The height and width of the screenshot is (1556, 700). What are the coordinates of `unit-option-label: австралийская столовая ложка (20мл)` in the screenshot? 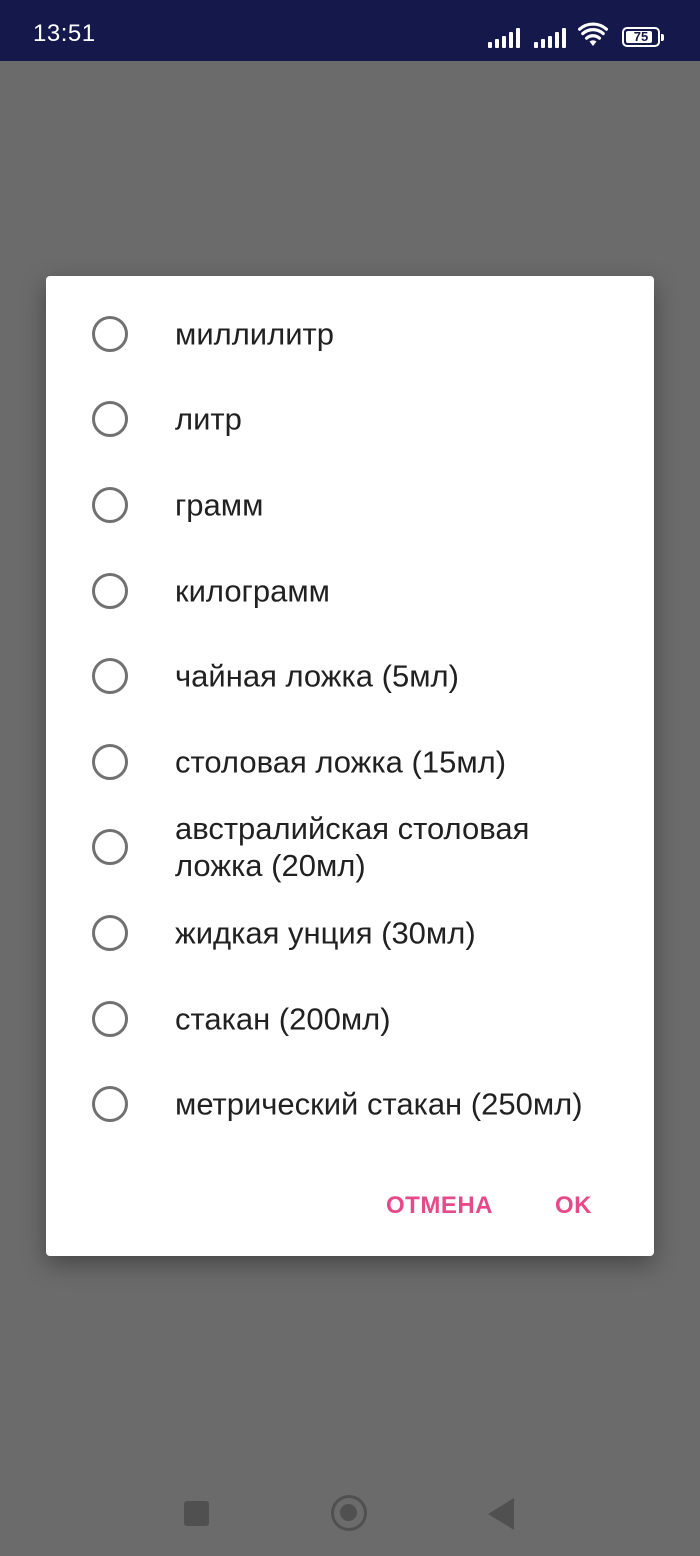 It's located at (352, 847).